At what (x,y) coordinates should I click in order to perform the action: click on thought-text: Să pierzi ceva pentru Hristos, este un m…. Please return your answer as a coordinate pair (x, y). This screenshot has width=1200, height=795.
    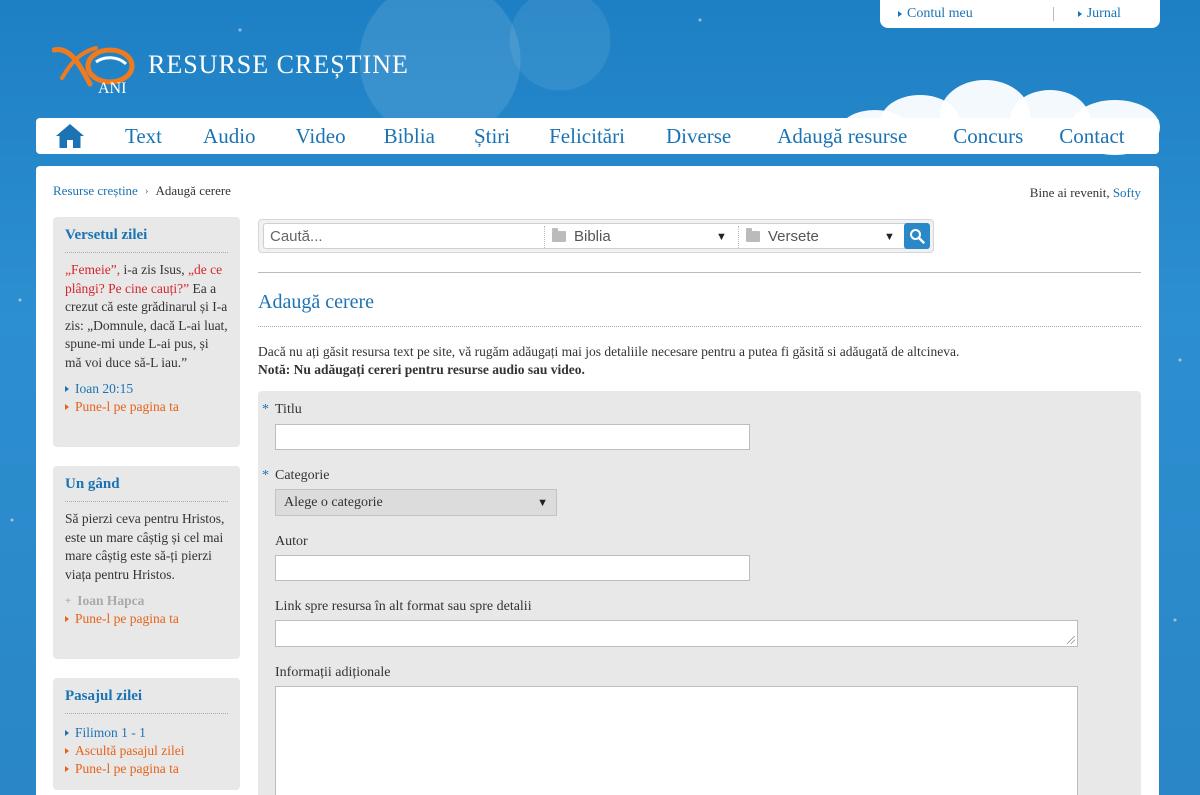
    Looking at the image, I should click on (145, 546).